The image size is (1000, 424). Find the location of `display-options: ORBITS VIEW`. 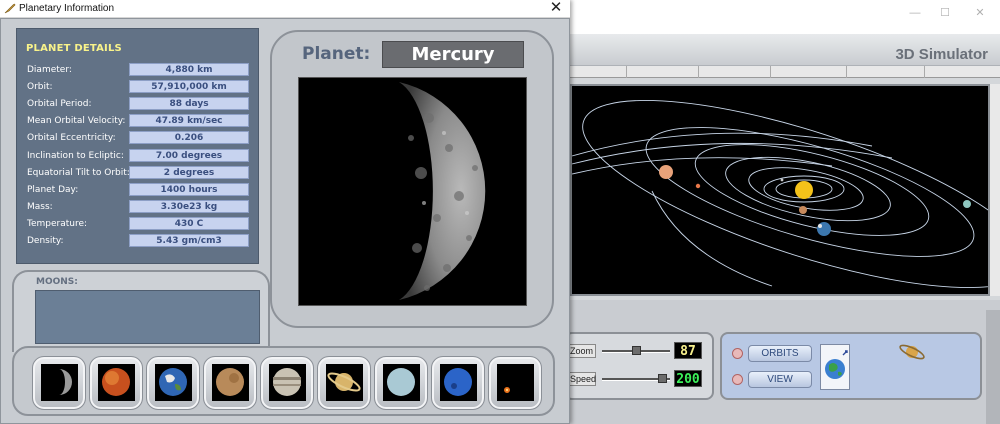

display-options: ORBITS VIEW is located at coordinates (851, 366).